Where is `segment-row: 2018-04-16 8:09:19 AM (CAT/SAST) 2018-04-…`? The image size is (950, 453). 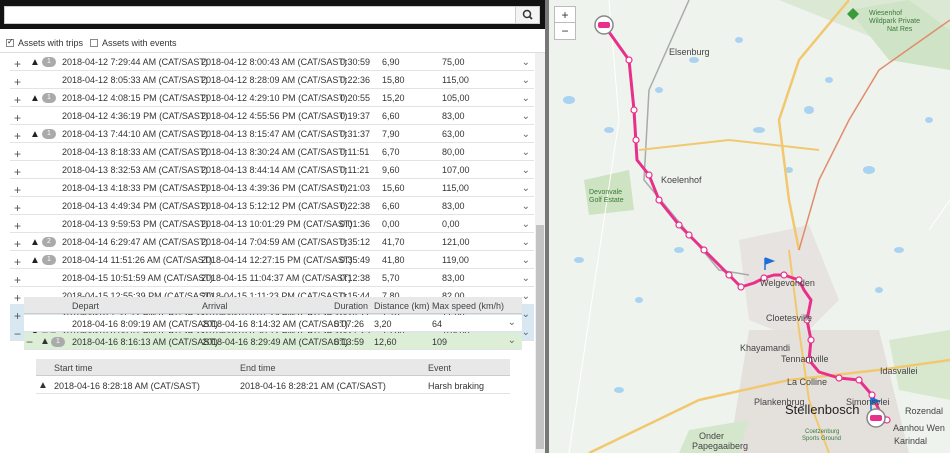
segment-row: 2018-04-16 8:09:19 AM (CAT/SAST) 2018-04-… is located at coordinates (273, 323).